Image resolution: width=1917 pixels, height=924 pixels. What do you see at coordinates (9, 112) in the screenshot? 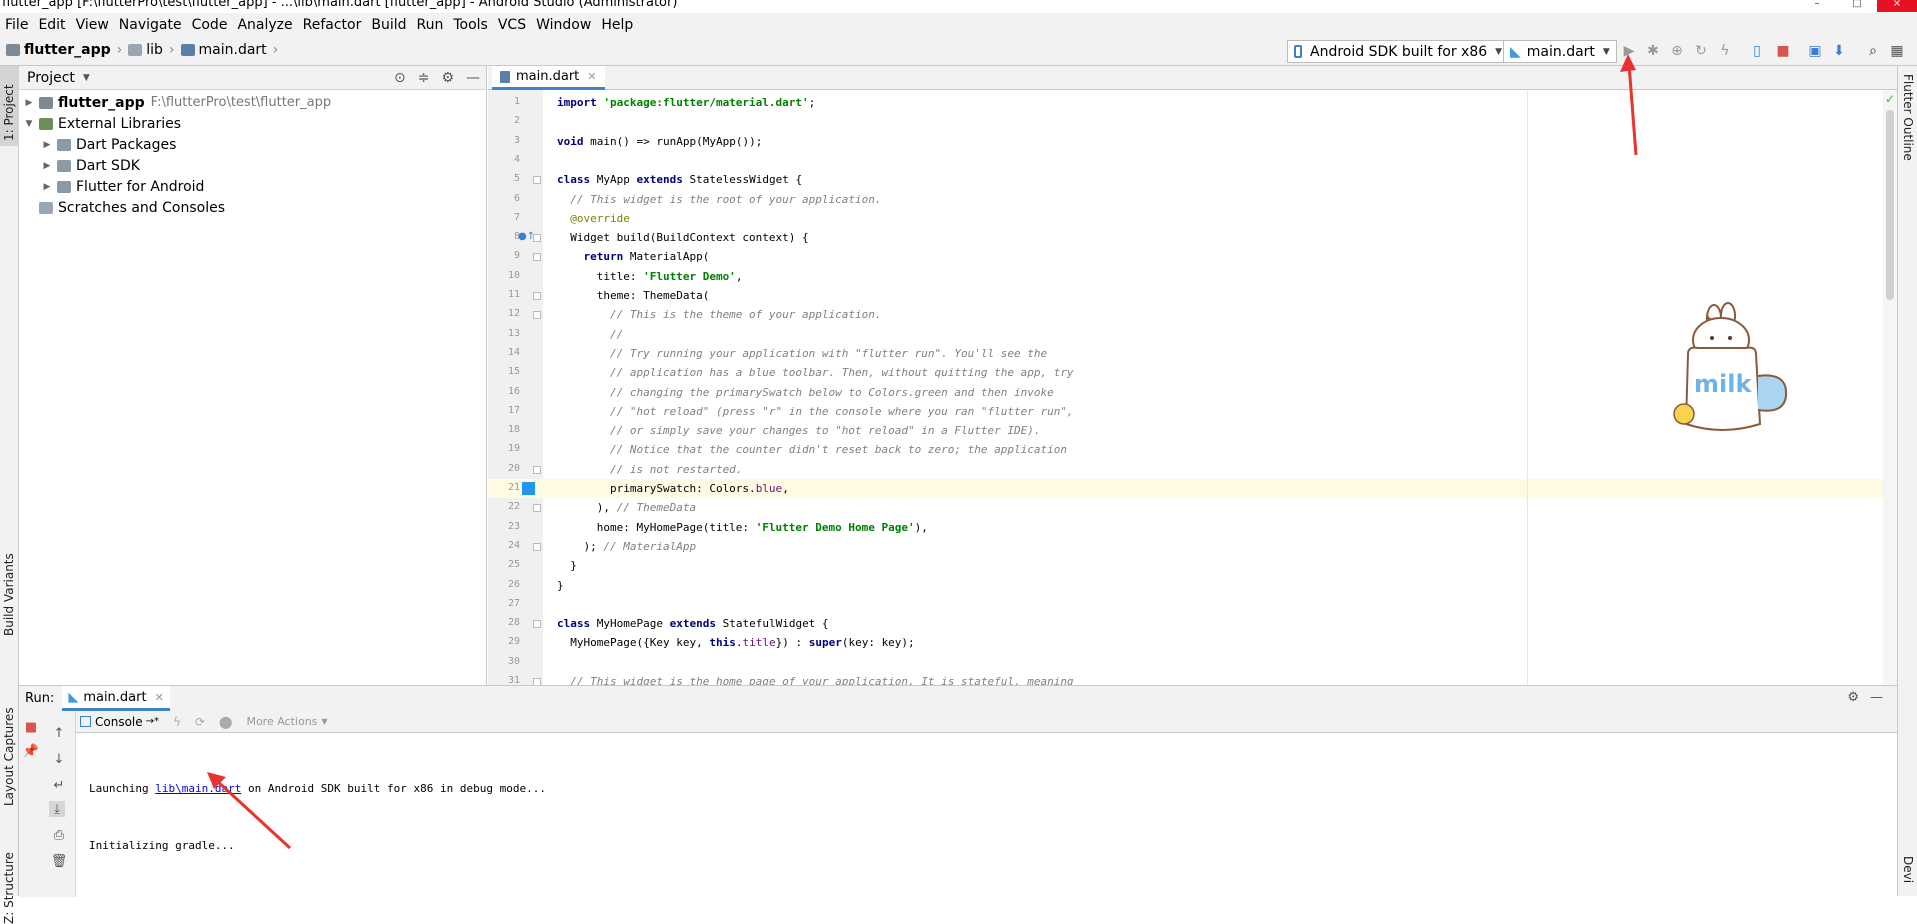
I see `tool-window-project: 1: Project` at bounding box center [9, 112].